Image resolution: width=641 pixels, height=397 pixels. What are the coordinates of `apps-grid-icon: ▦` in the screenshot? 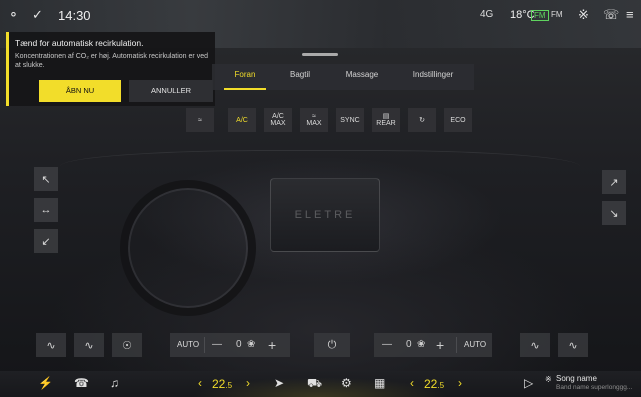 It's located at (379, 383).